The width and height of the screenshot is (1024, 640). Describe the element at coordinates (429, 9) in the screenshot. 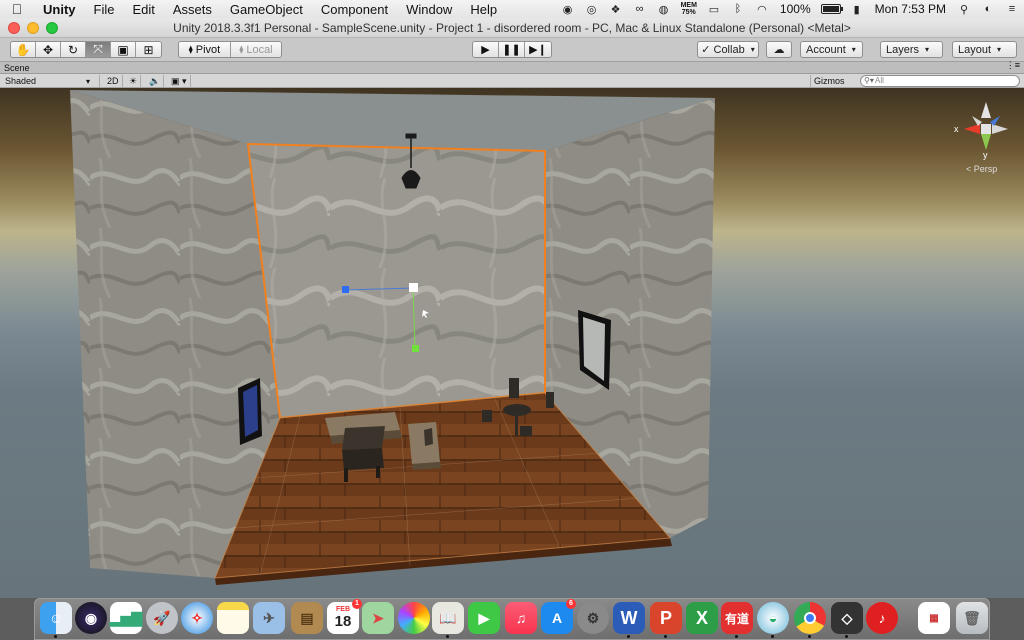

I see `menu-window: Window` at that location.